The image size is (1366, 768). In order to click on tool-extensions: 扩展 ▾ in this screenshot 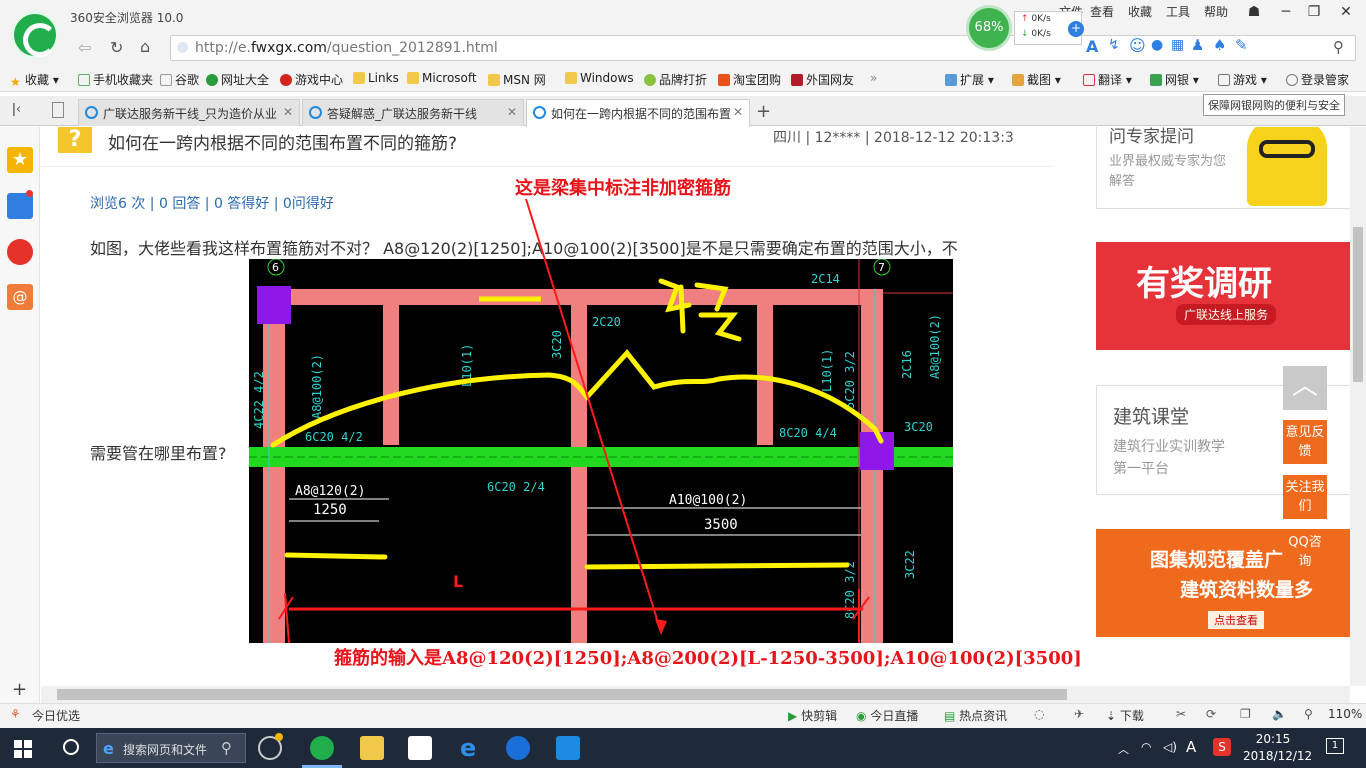, I will do `click(969, 79)`.